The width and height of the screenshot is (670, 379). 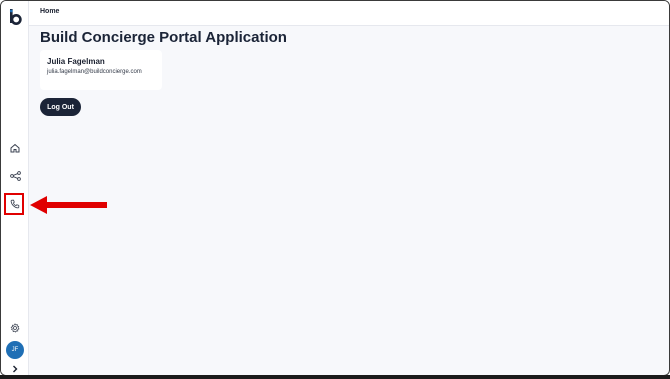 I want to click on gear-icon, so click(x=15, y=328).